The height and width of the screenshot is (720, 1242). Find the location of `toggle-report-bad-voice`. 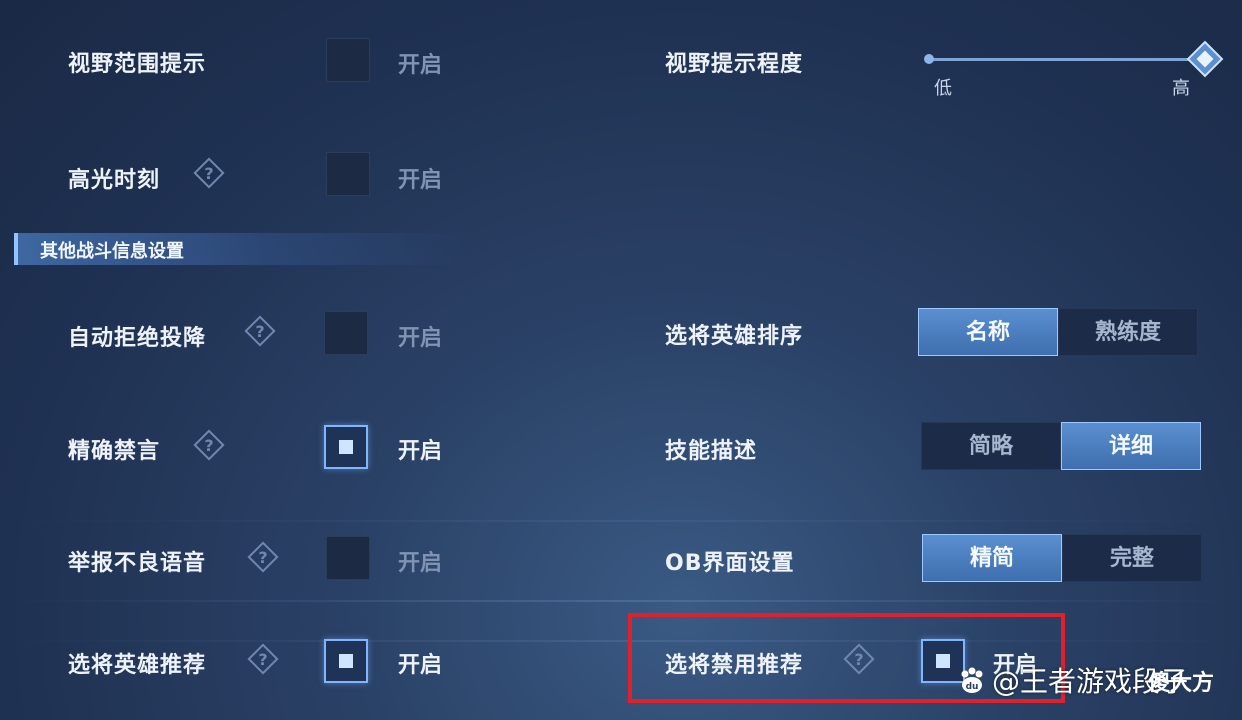

toggle-report-bad-voice is located at coordinates (348, 558).